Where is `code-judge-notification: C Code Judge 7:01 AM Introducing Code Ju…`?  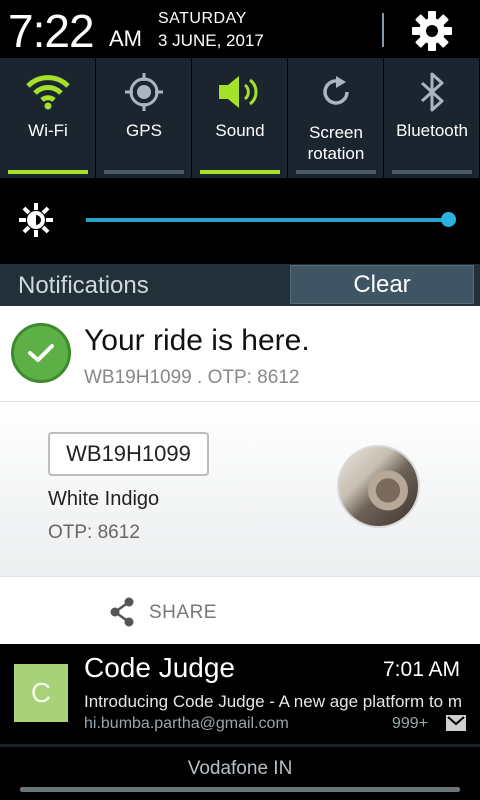
code-judge-notification: C Code Judge 7:01 AM Introducing Code Ju… is located at coordinates (240, 694).